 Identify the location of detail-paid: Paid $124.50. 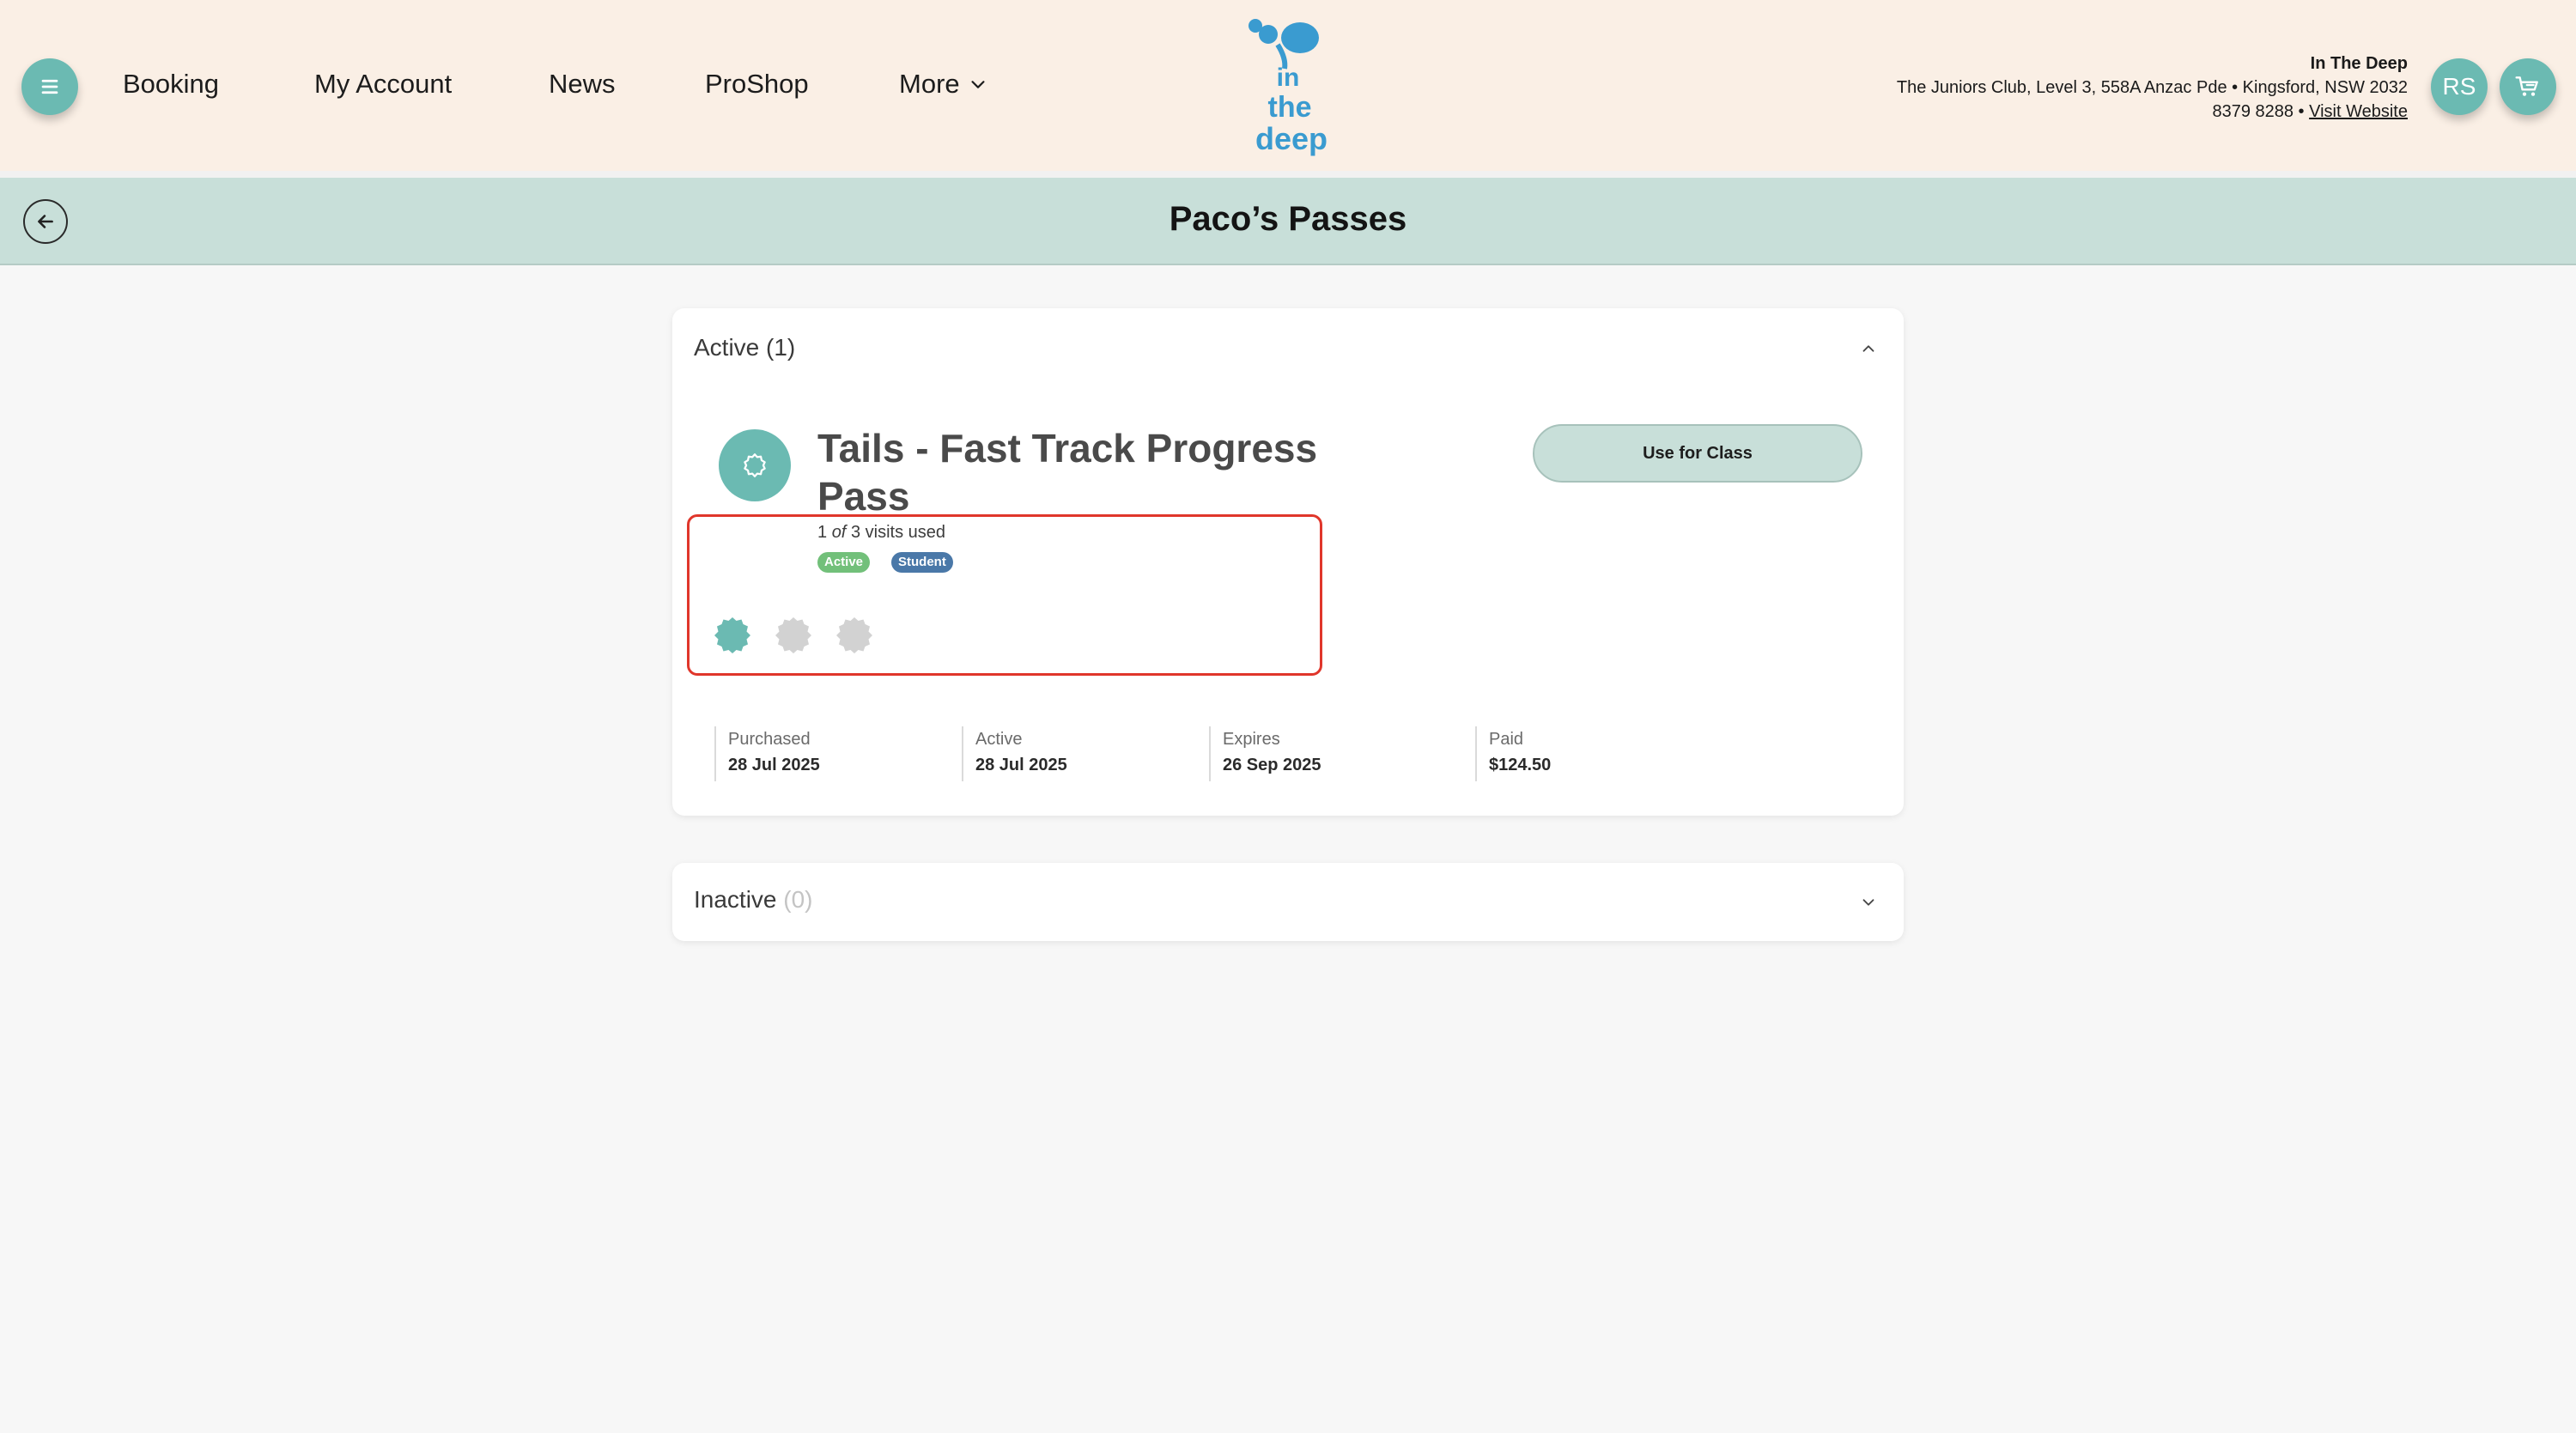
(1513, 753).